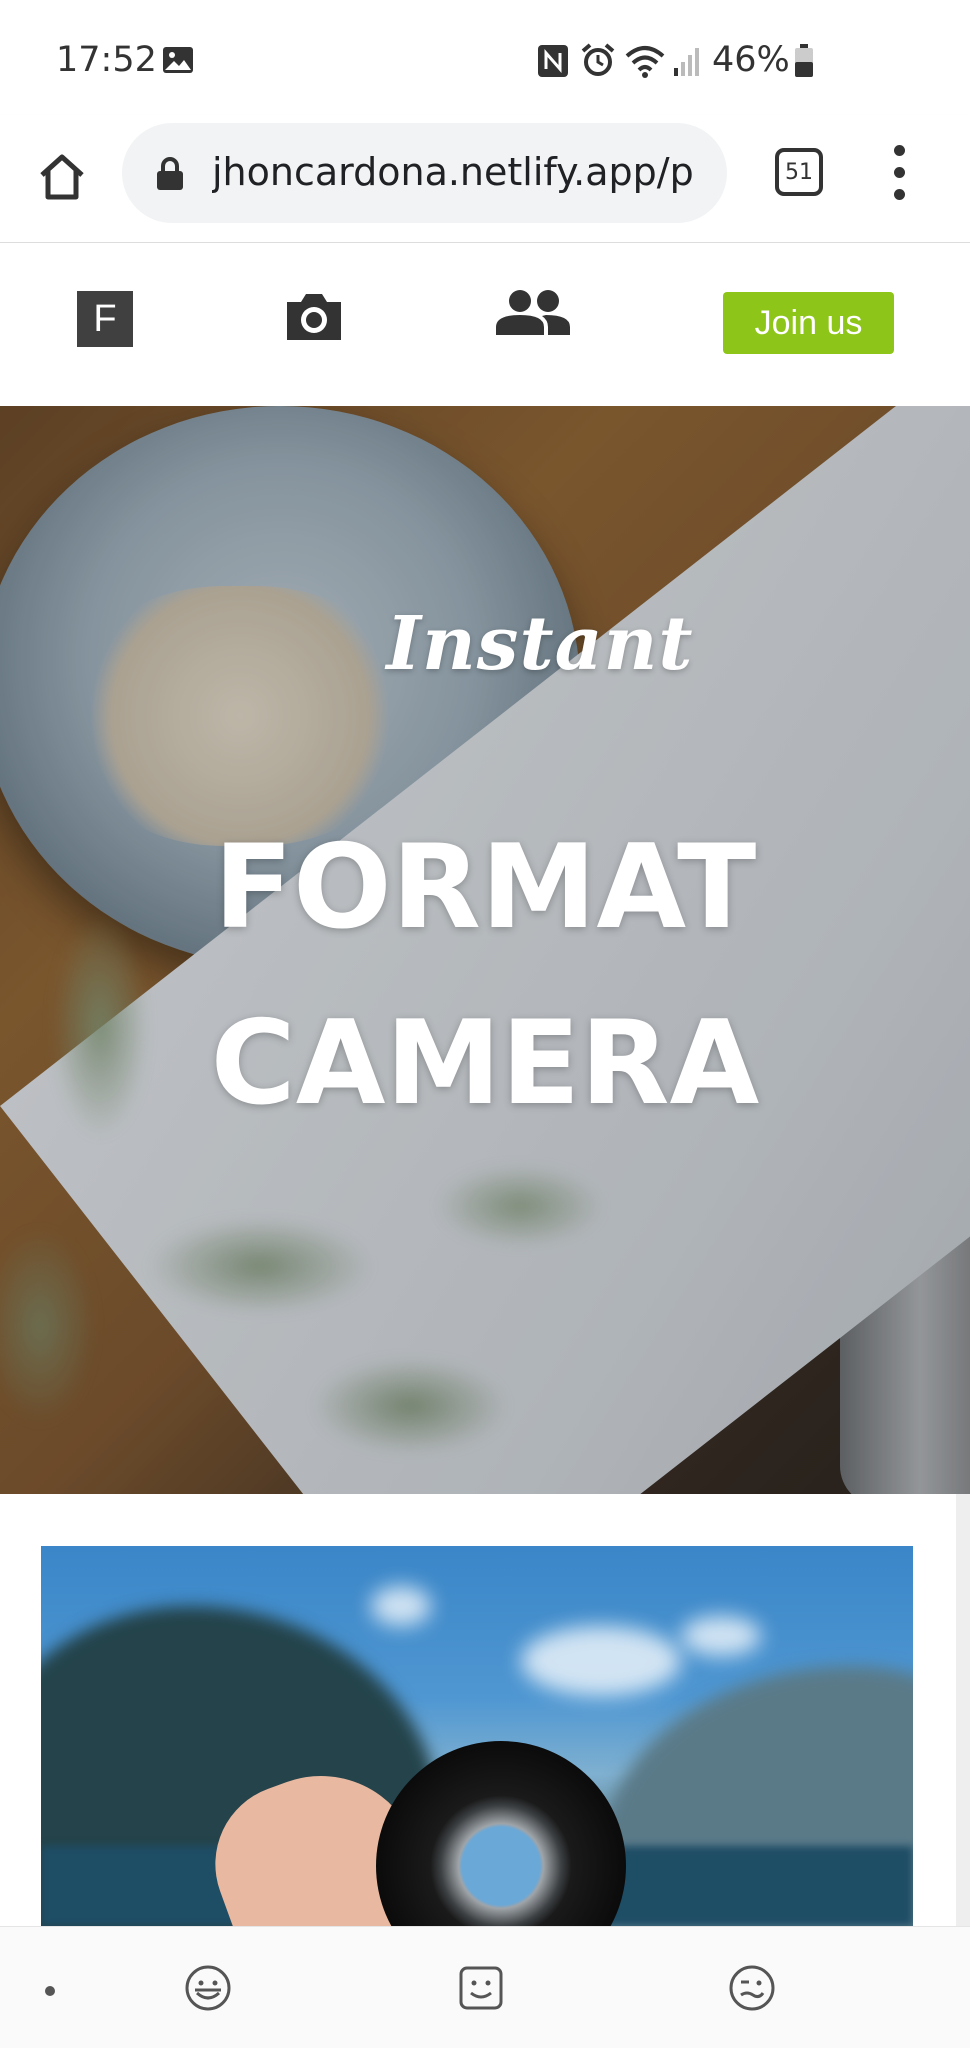 The width and height of the screenshot is (970, 2048). What do you see at coordinates (533, 312) in the screenshot?
I see `people-icon` at bounding box center [533, 312].